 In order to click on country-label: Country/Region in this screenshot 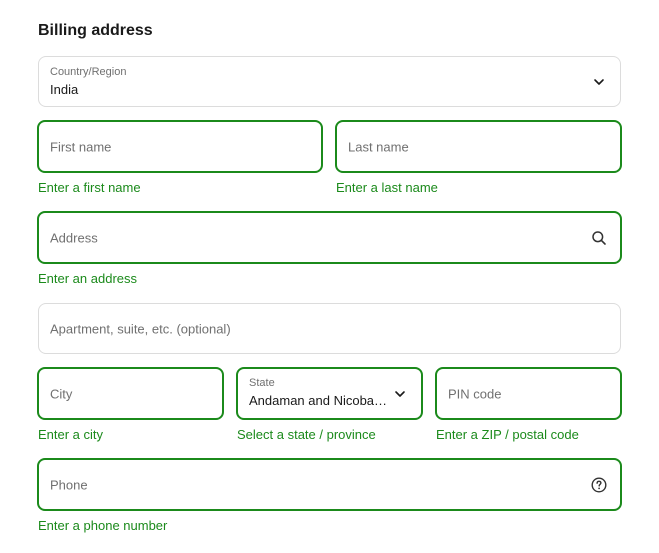, I will do `click(88, 72)`.